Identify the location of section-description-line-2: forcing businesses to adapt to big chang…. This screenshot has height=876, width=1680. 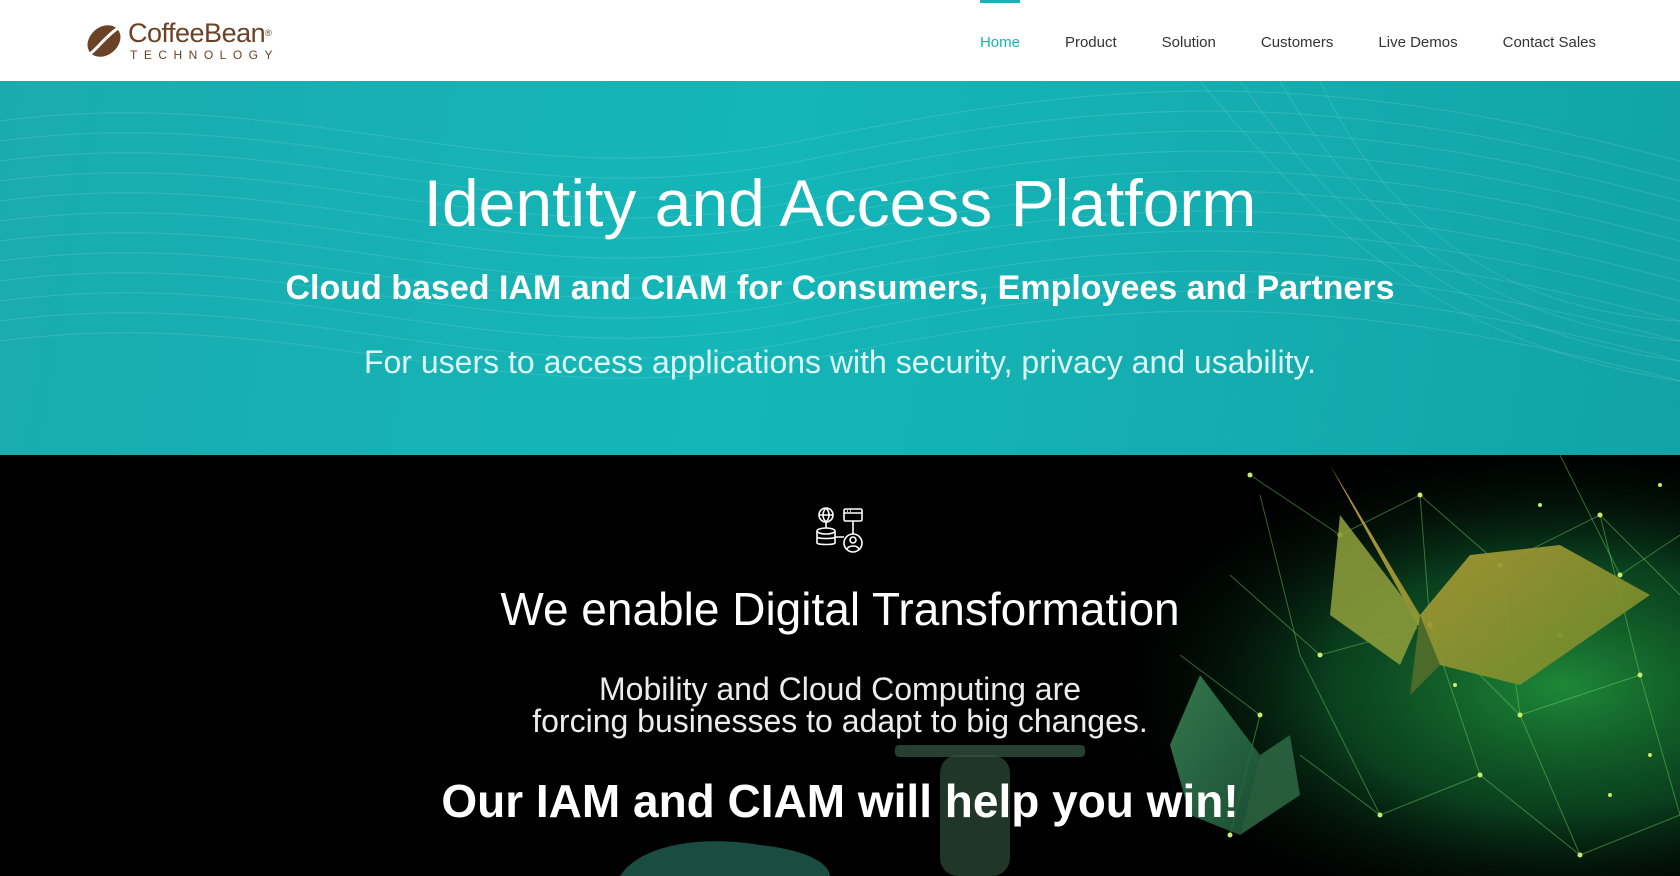
(840, 721).